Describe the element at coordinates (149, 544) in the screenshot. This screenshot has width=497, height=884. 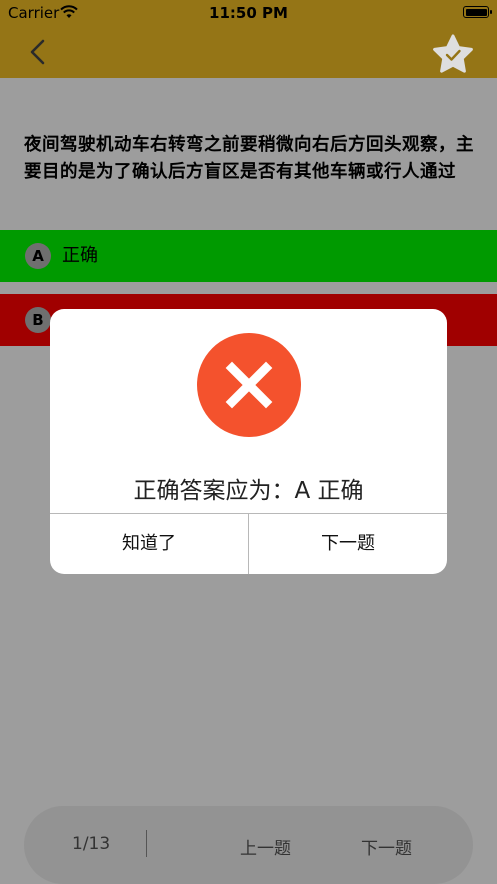
I see `got-it-button: 知道了` at that location.